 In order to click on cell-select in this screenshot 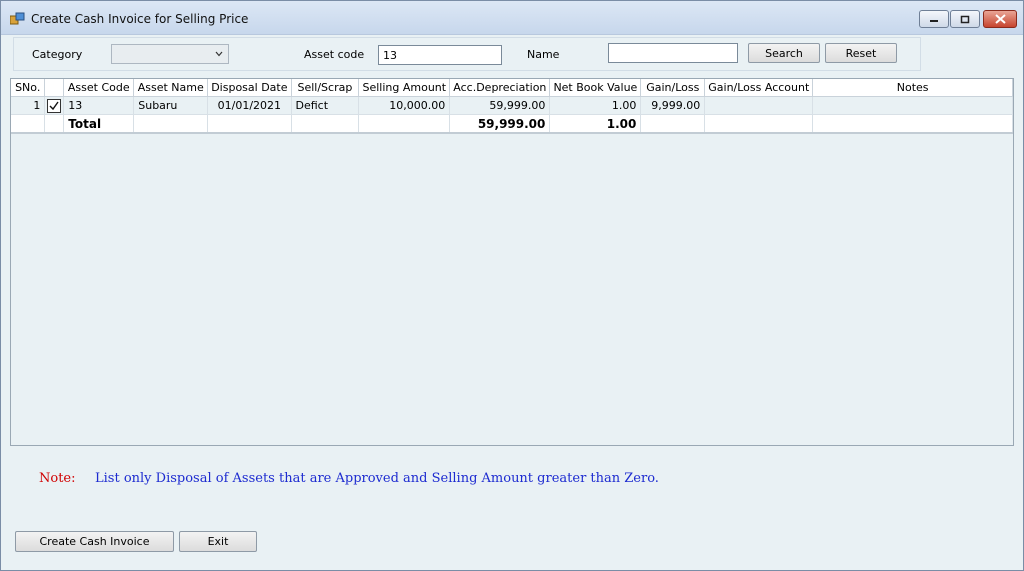, I will do `click(54, 105)`.